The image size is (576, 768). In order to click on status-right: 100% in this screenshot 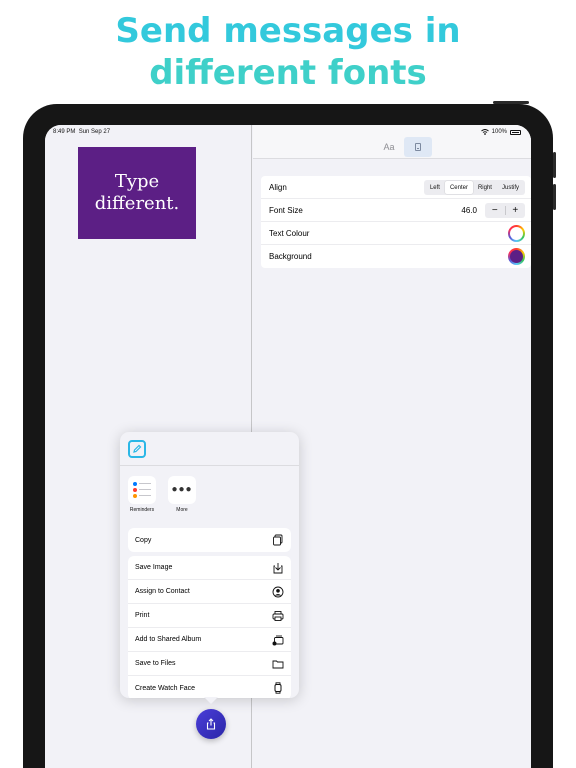, I will do `click(500, 132)`.